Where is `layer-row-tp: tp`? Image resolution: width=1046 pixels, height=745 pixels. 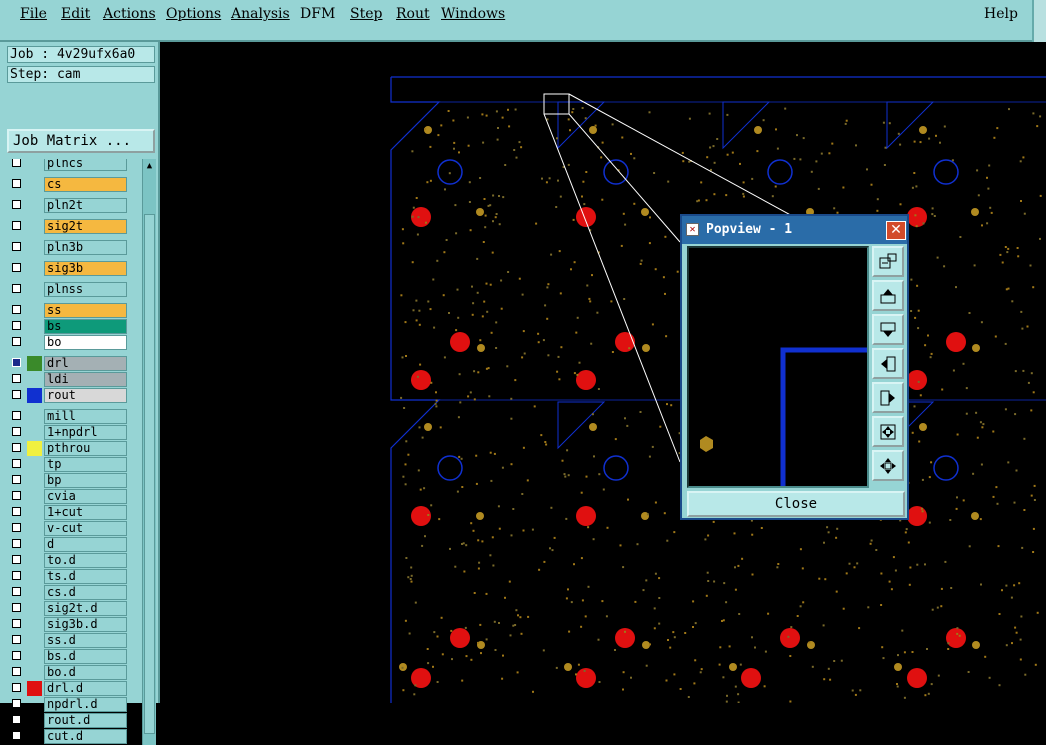 layer-row-tp: tp is located at coordinates (69, 464).